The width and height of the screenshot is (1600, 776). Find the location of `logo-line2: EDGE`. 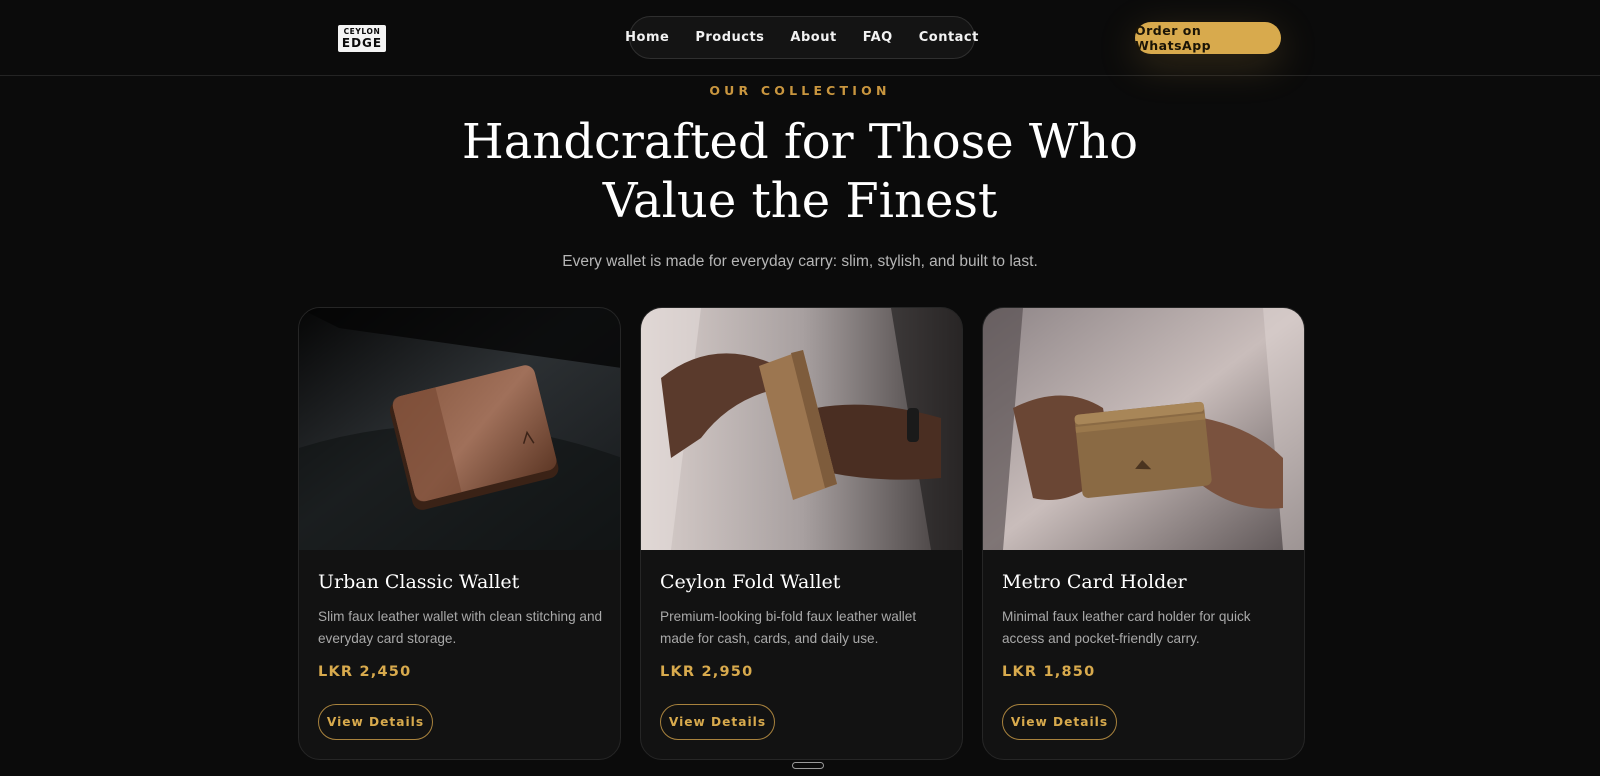

logo-line2: EDGE is located at coordinates (362, 42).